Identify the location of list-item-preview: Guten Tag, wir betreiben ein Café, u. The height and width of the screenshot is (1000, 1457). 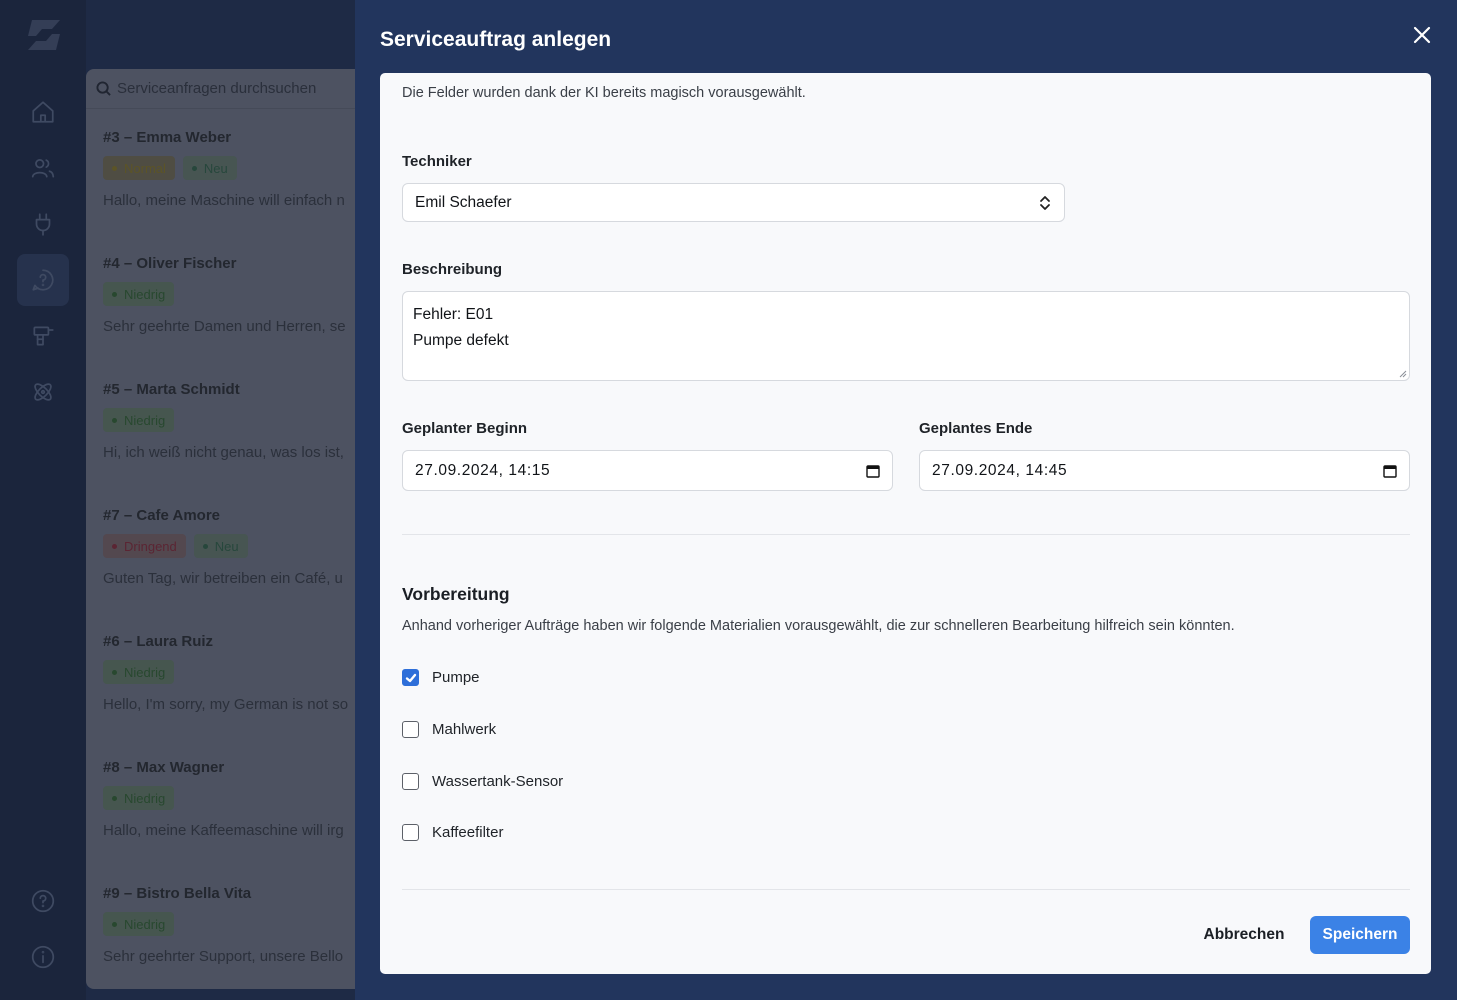
(223, 578).